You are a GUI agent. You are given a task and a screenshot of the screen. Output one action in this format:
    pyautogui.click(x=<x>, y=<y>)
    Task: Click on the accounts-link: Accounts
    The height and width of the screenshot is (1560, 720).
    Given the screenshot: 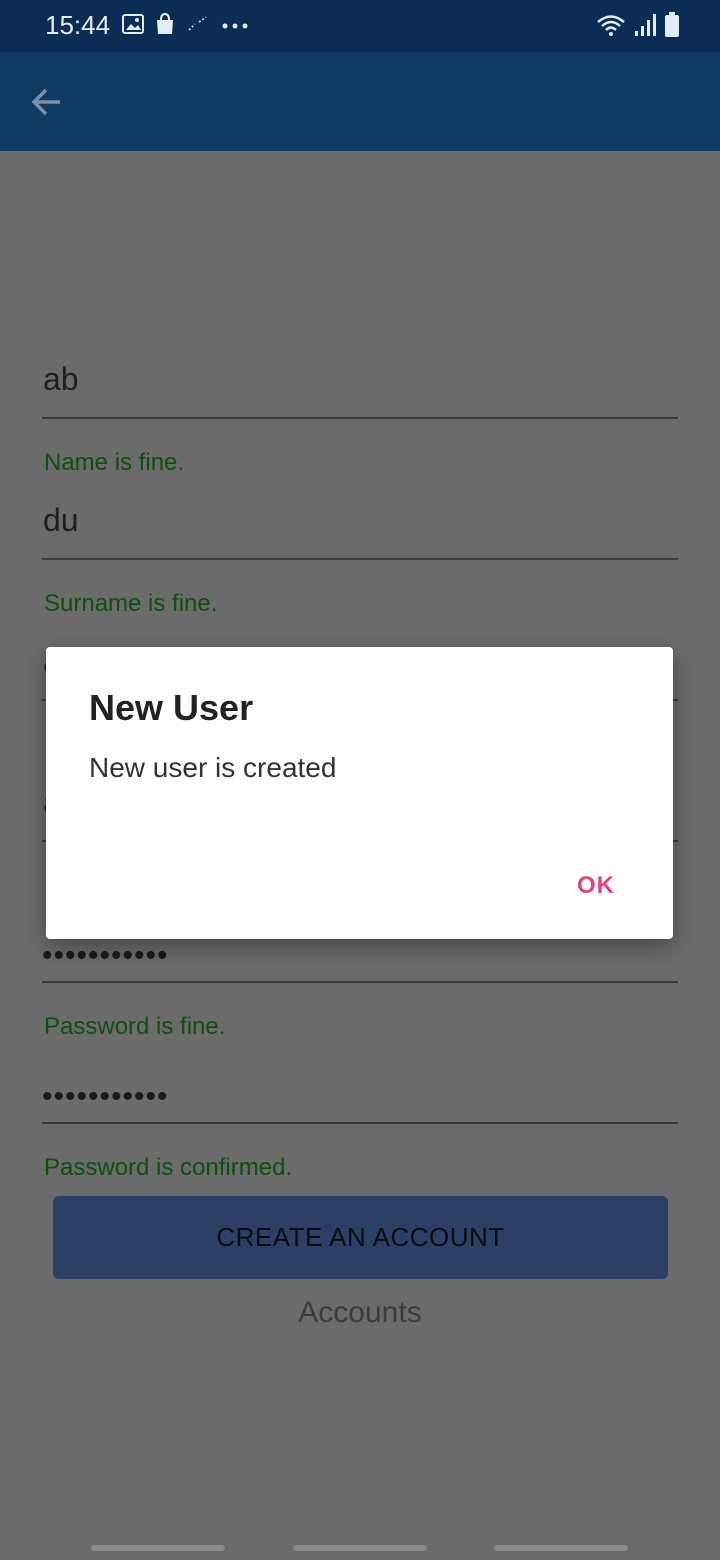 What is the action you would take?
    pyautogui.click(x=360, y=1313)
    